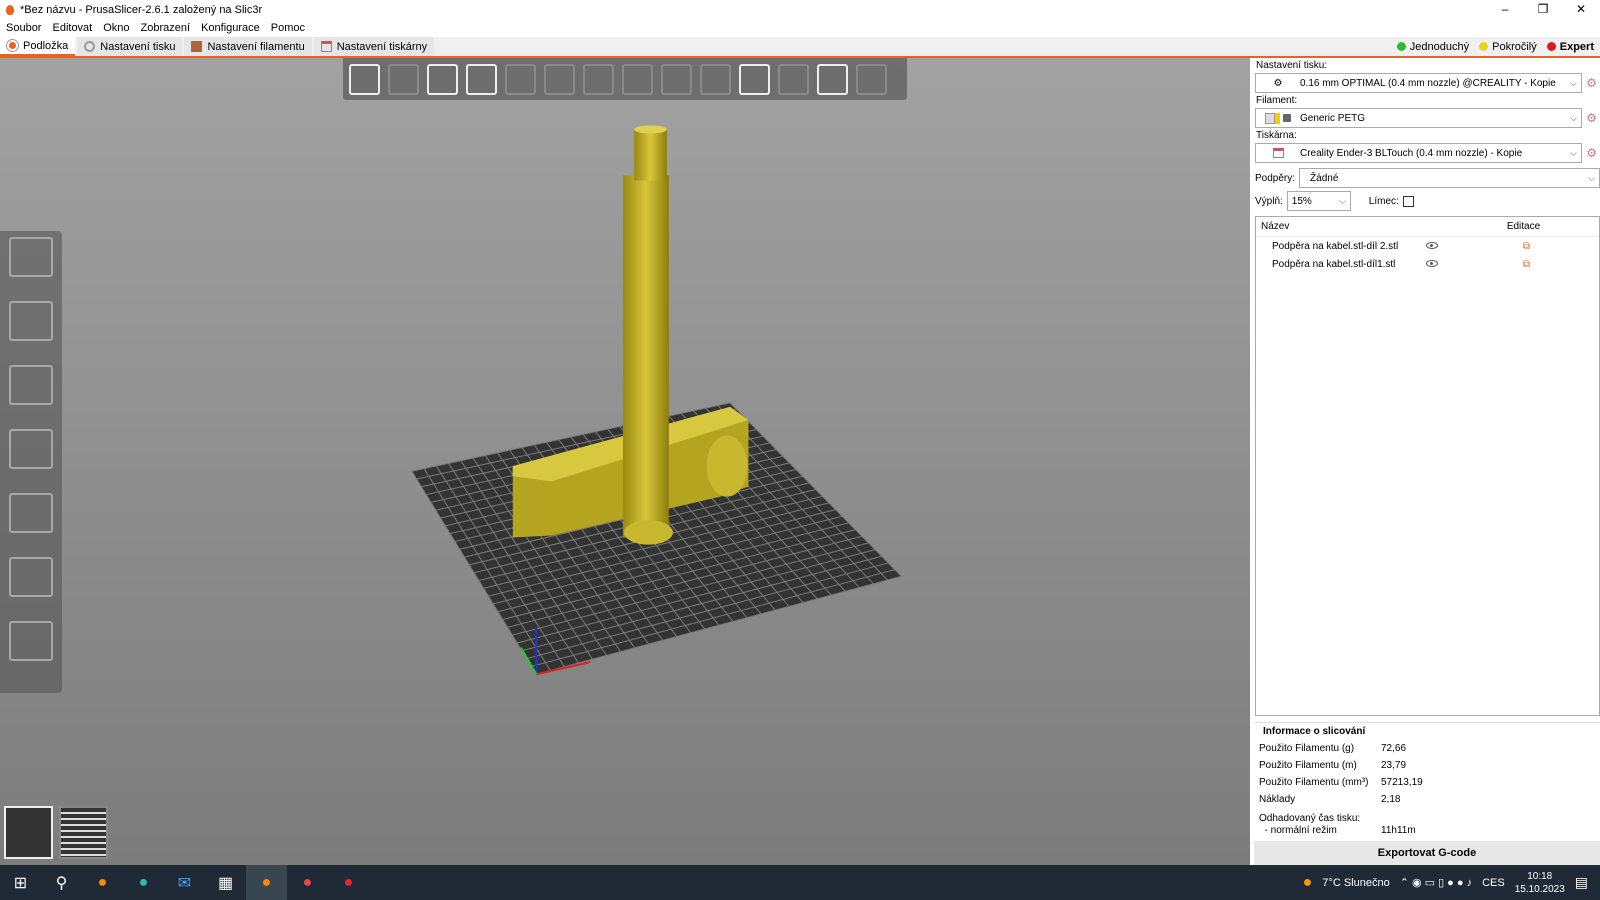  What do you see at coordinates (1436, 882) in the screenshot?
I see `tray-icons: ⌃ ◉ ▭ ▯ ● ● ♪` at bounding box center [1436, 882].